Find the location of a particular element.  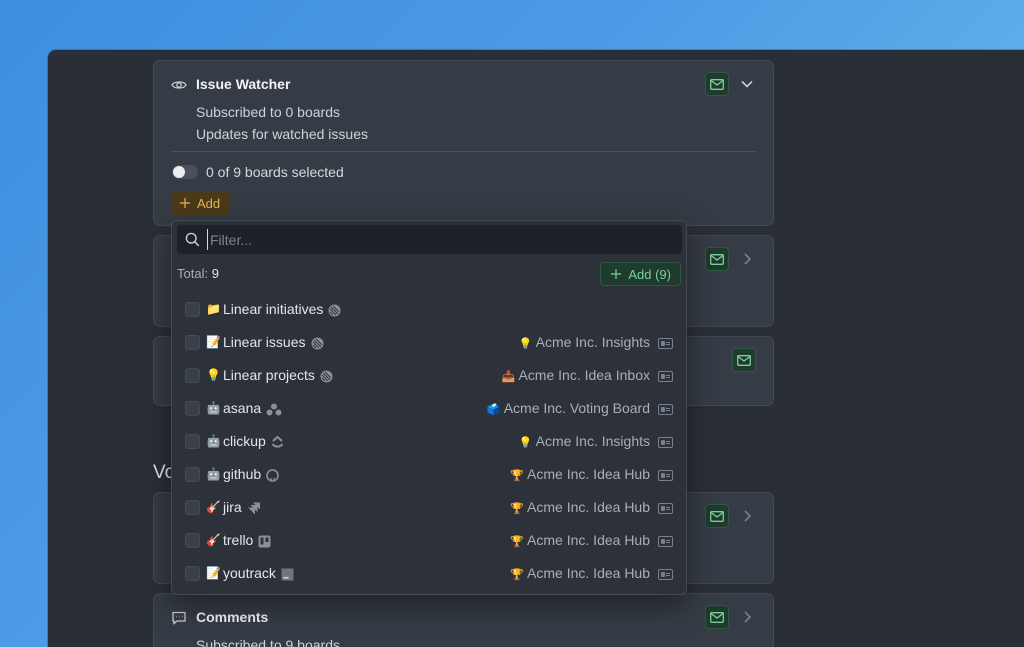

add-all-button: Add (9) is located at coordinates (640, 274).